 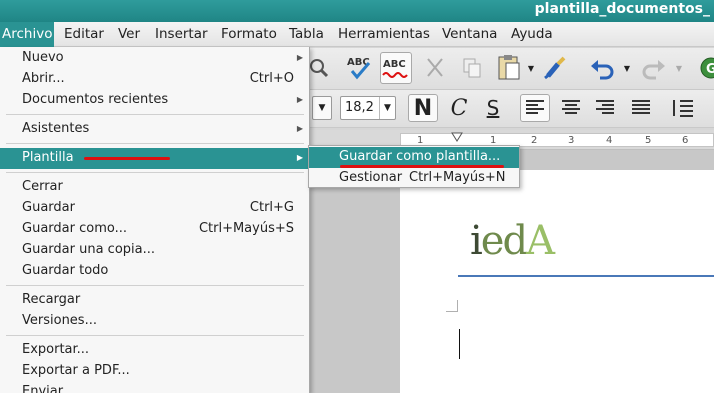 I want to click on font-size-field: 18,2 ▼, so click(x=368, y=108).